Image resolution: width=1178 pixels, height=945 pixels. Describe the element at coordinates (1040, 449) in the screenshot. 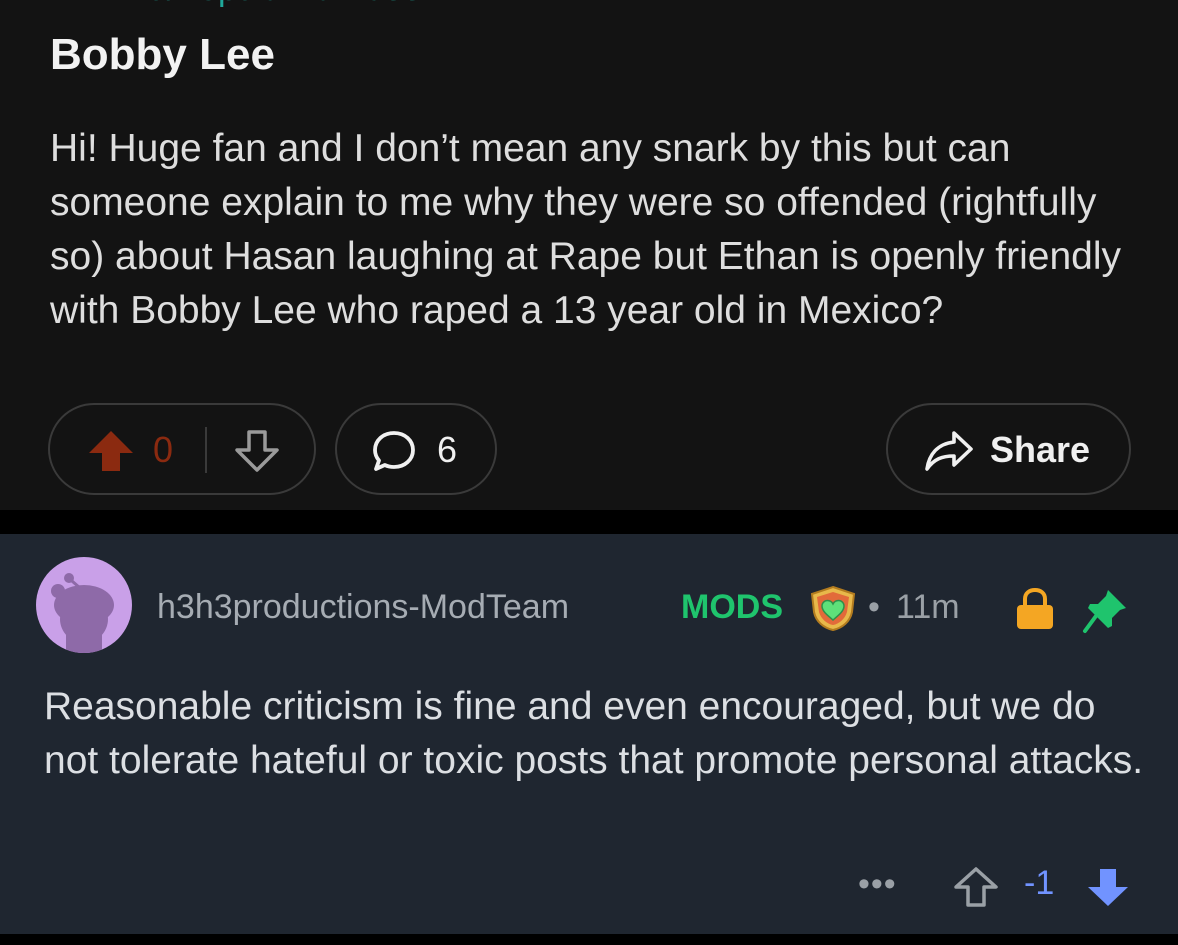

I see `share-label: Share` at that location.